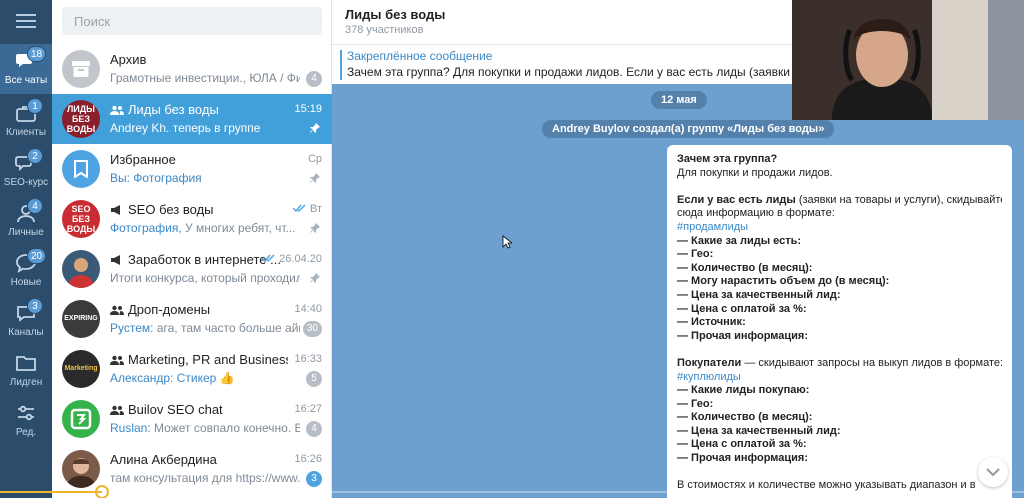  Describe the element at coordinates (171, 209) in the screenshot. I see `chat-title-text: SEO без воды` at that location.